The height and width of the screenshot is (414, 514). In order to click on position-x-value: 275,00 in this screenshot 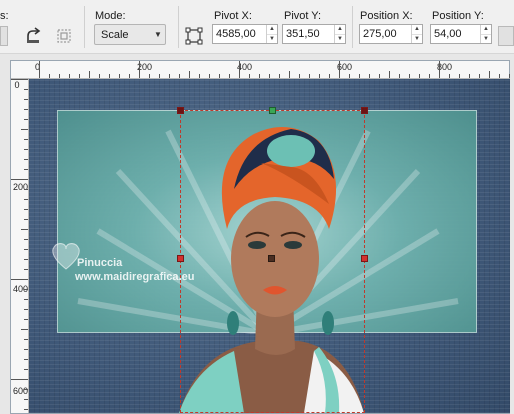, I will do `click(380, 34)`.